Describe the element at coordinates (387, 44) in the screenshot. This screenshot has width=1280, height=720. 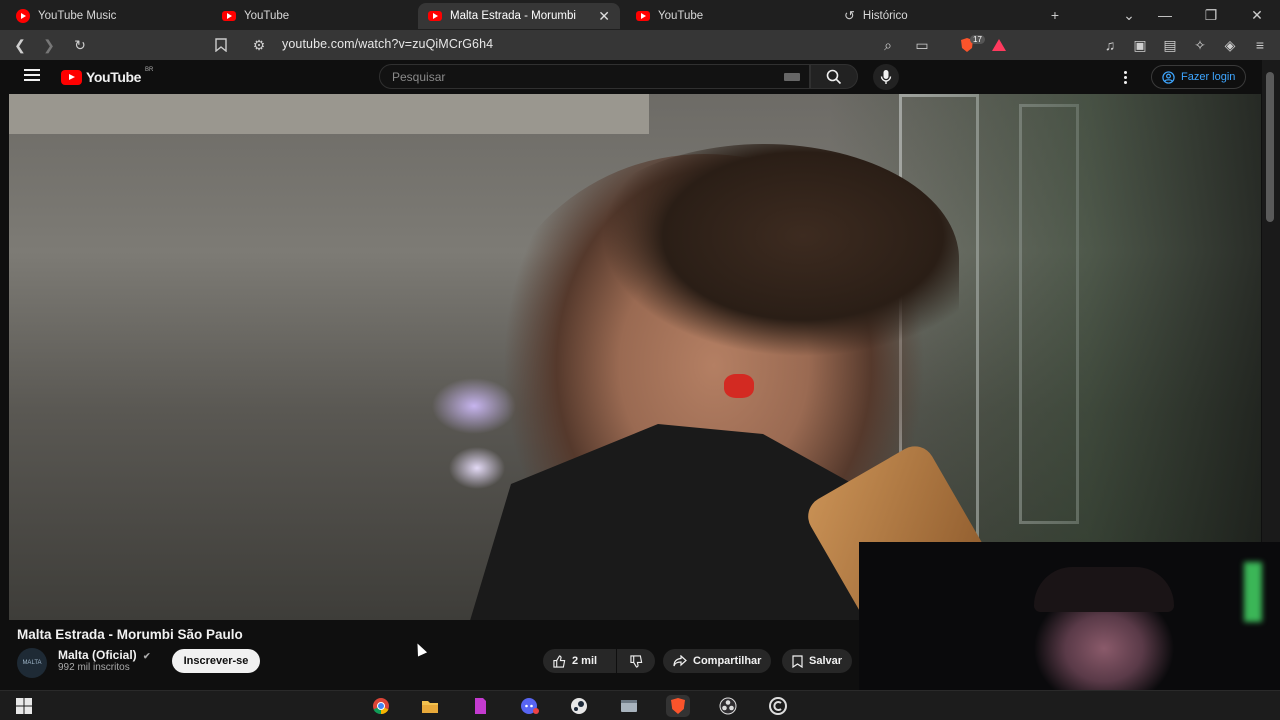
I see `address-bar: youtube.com/watch?v=zuQiMCrG6h4` at that location.